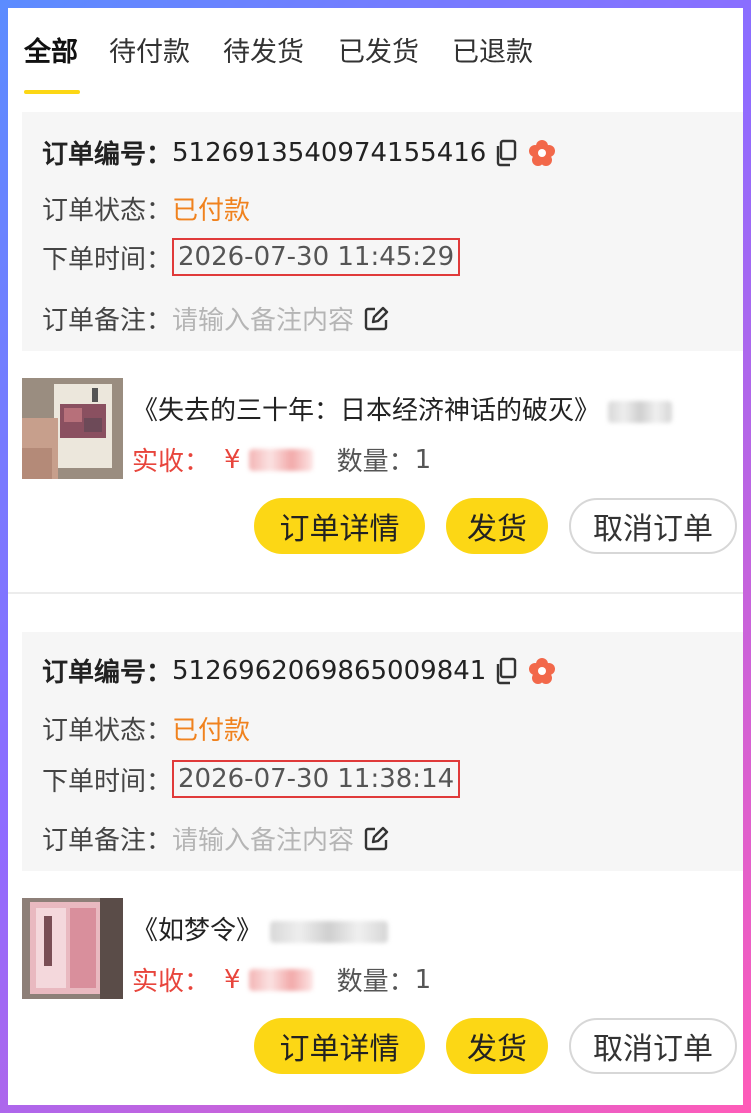  What do you see at coordinates (329, 670) in the screenshot?
I see `order-number-value: 5126962069865009841` at bounding box center [329, 670].